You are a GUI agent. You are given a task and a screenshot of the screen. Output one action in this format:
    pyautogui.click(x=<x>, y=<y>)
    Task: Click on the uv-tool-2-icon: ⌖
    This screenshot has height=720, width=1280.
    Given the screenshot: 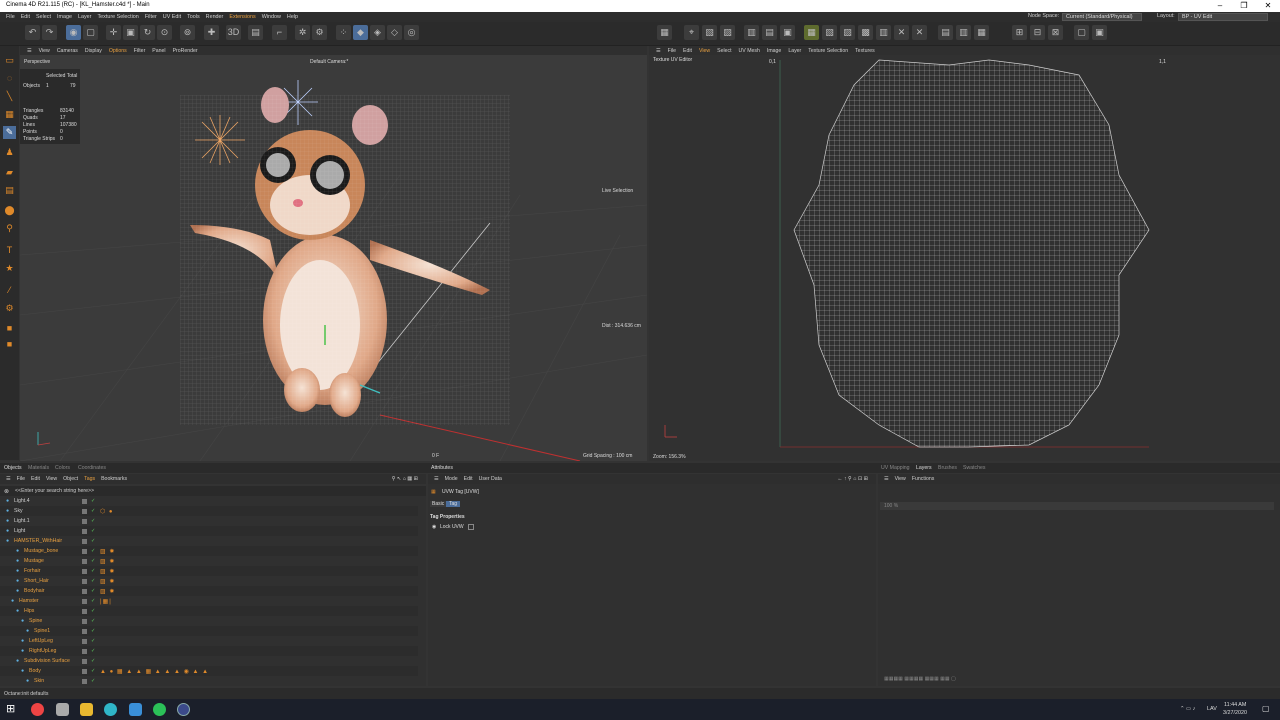 What is the action you would take?
    pyautogui.click(x=691, y=32)
    